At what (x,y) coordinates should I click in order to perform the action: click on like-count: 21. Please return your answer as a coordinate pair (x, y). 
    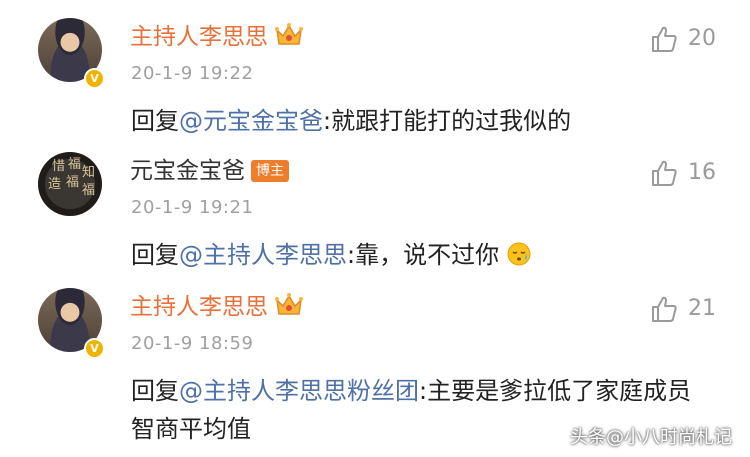
    Looking at the image, I should click on (702, 308).